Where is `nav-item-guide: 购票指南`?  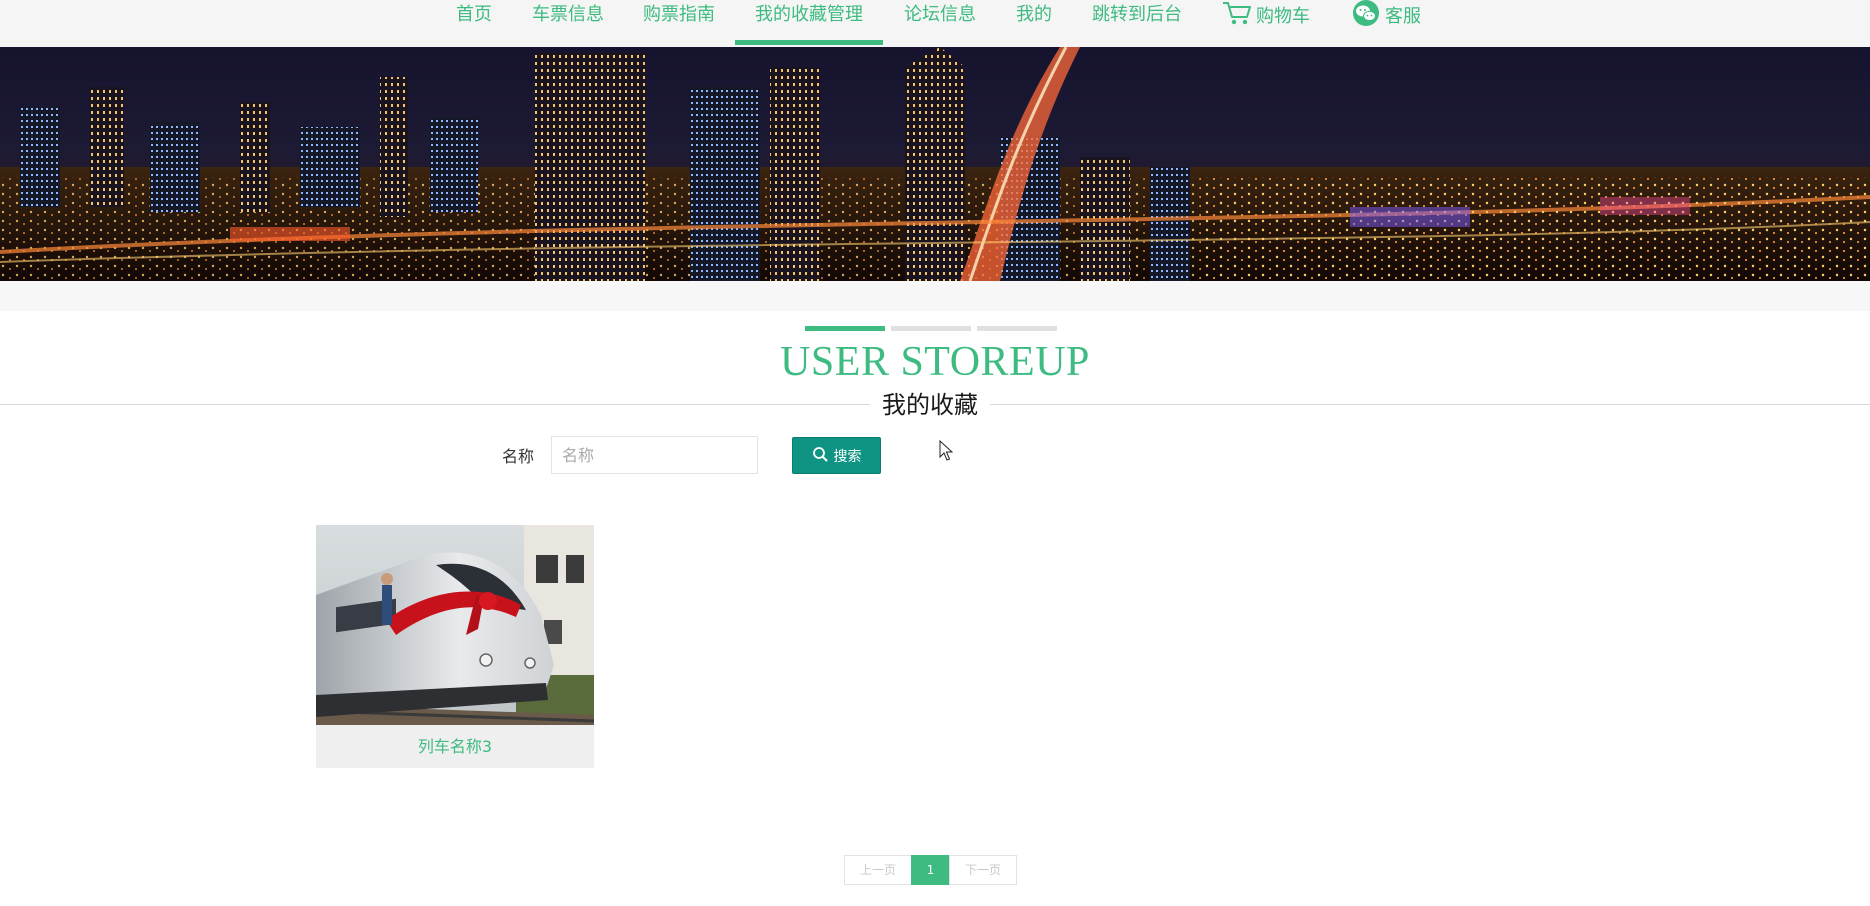 nav-item-guide: 购票指南 is located at coordinates (679, 23).